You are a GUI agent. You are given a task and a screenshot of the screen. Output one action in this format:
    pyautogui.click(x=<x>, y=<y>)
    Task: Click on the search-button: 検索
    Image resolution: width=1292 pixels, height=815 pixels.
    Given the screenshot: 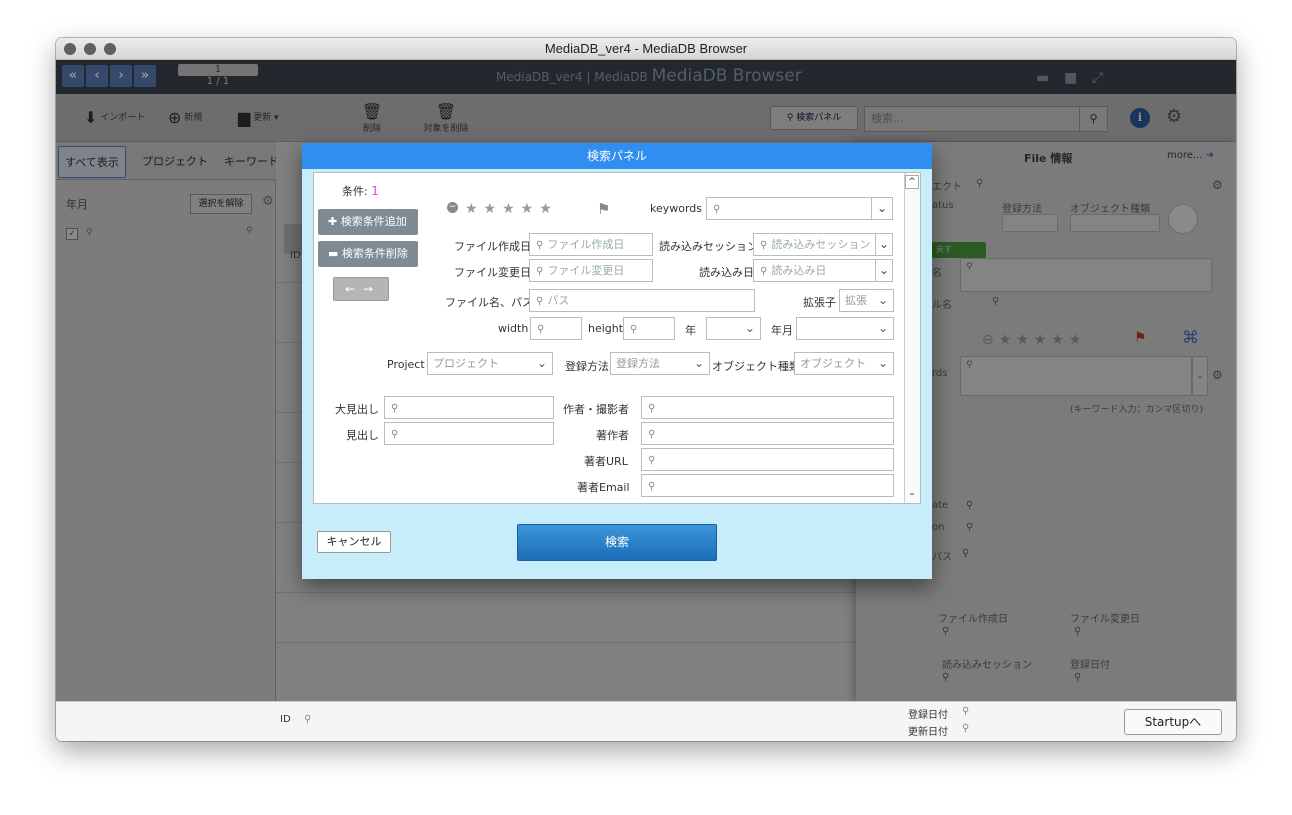 What is the action you would take?
    pyautogui.click(x=617, y=542)
    